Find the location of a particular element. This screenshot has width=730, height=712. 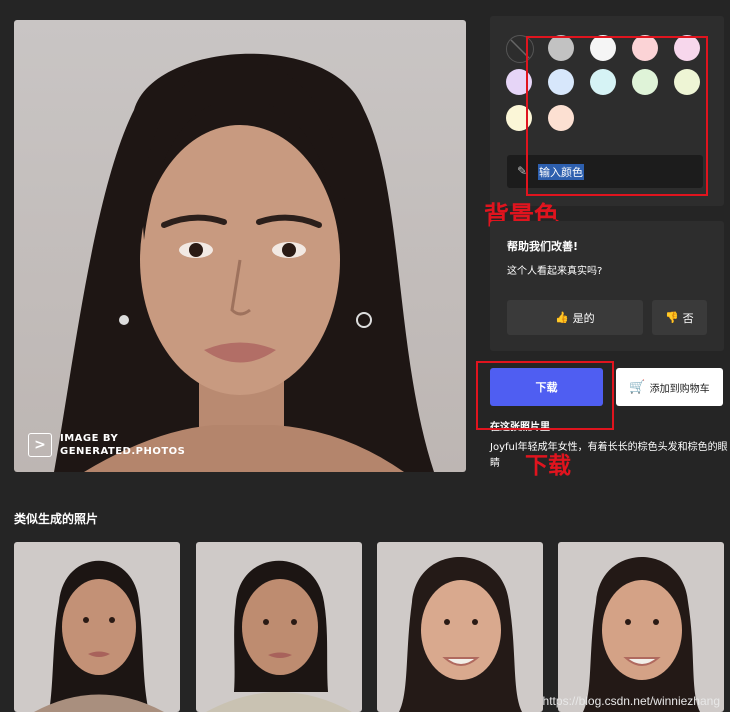

yes-label: 是的 is located at coordinates (583, 318).